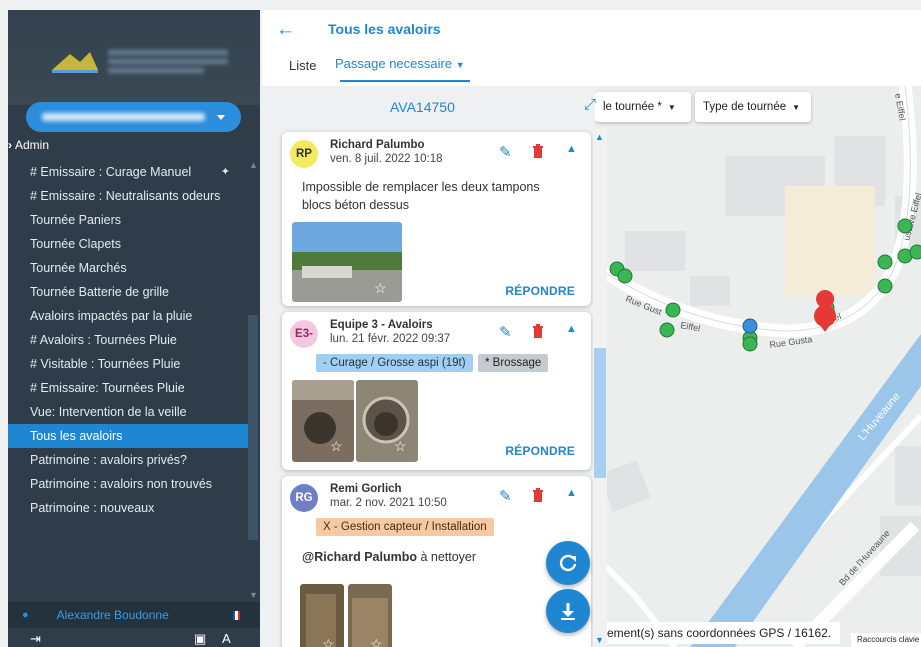  Describe the element at coordinates (394, 363) in the screenshot. I see `intervention-tag: - Curage / Grosse aspi (19t)` at that location.